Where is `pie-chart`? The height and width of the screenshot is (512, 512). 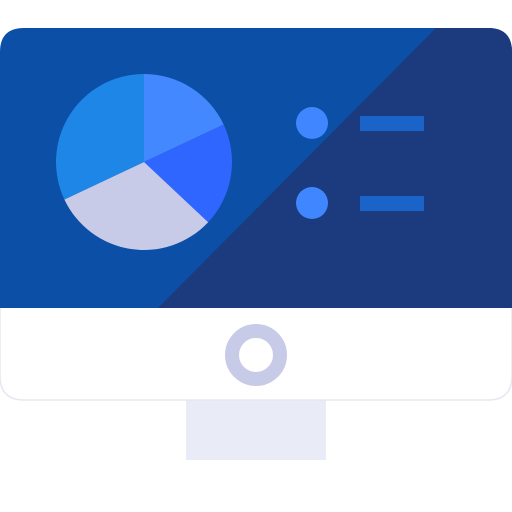
pie-chart is located at coordinates (143, 162).